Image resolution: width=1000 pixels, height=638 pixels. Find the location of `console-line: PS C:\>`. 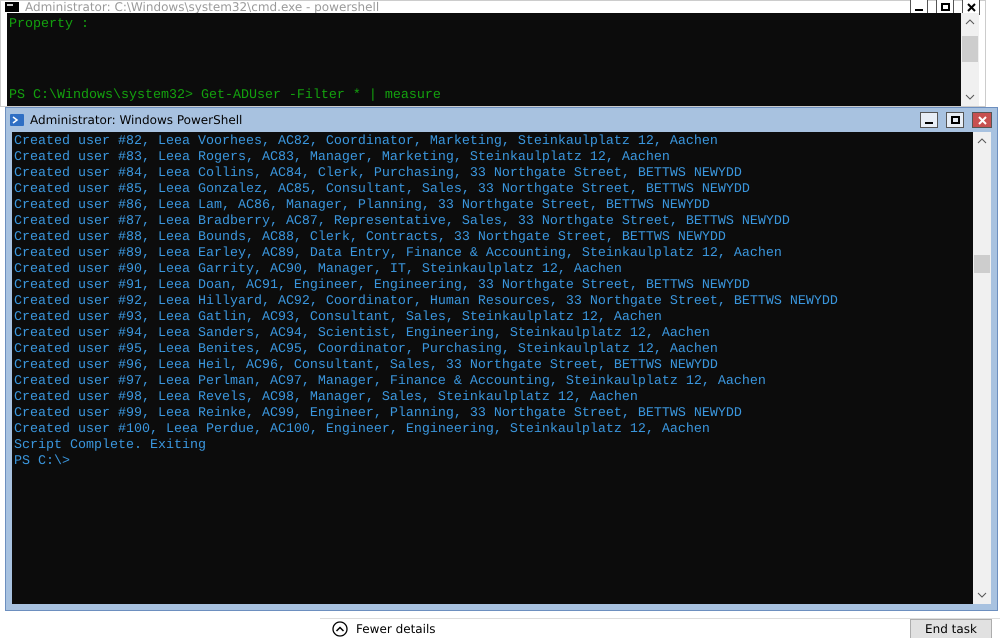

console-line: PS C:\> is located at coordinates (42, 462).